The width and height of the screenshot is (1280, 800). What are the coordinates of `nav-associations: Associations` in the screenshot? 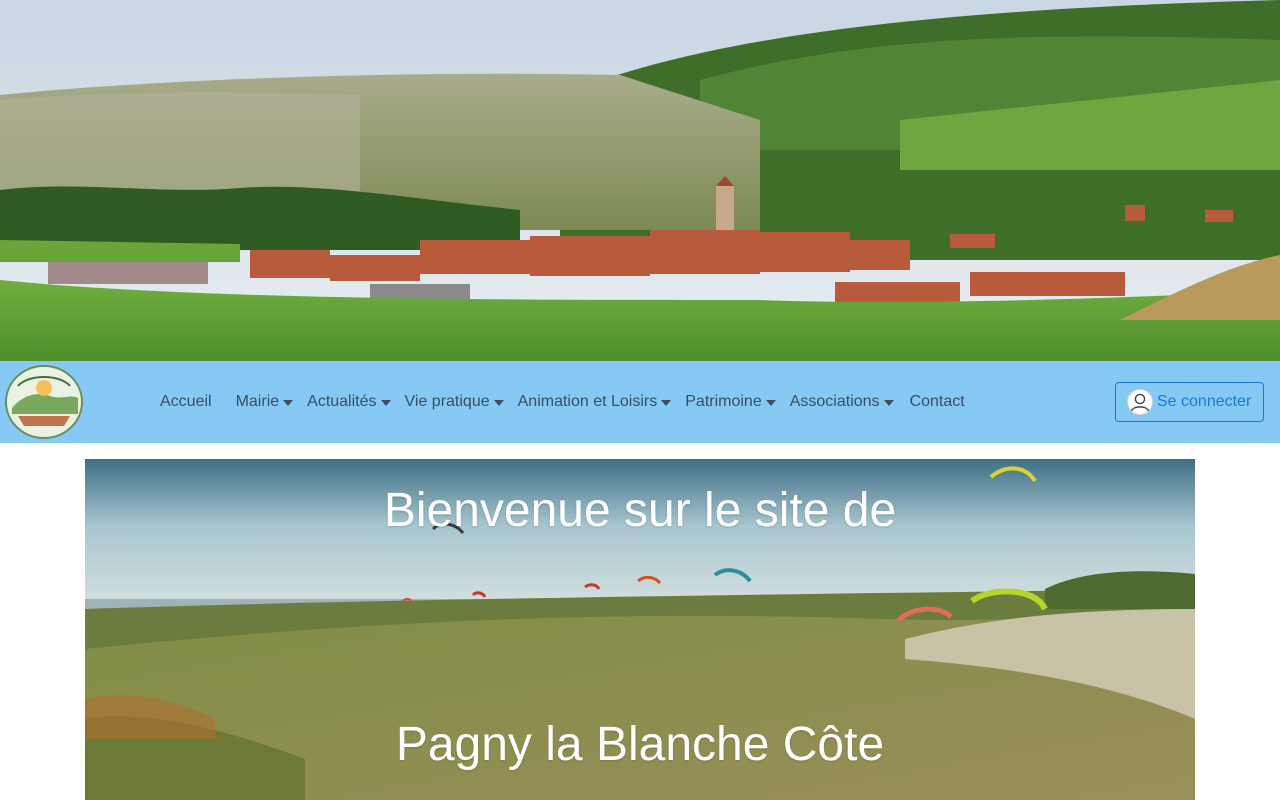 It's located at (837, 402).